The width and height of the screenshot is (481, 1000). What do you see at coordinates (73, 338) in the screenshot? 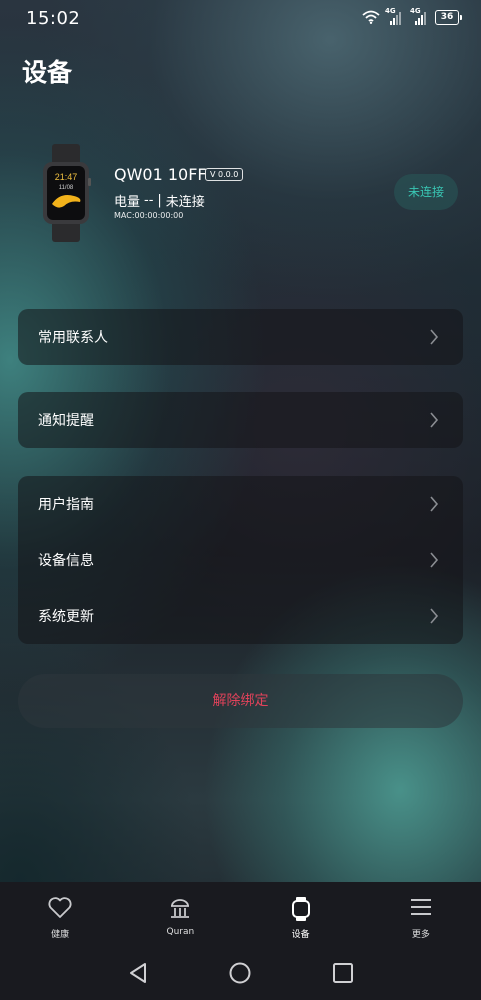
I see `menu-item-label: 常用联系人` at bounding box center [73, 338].